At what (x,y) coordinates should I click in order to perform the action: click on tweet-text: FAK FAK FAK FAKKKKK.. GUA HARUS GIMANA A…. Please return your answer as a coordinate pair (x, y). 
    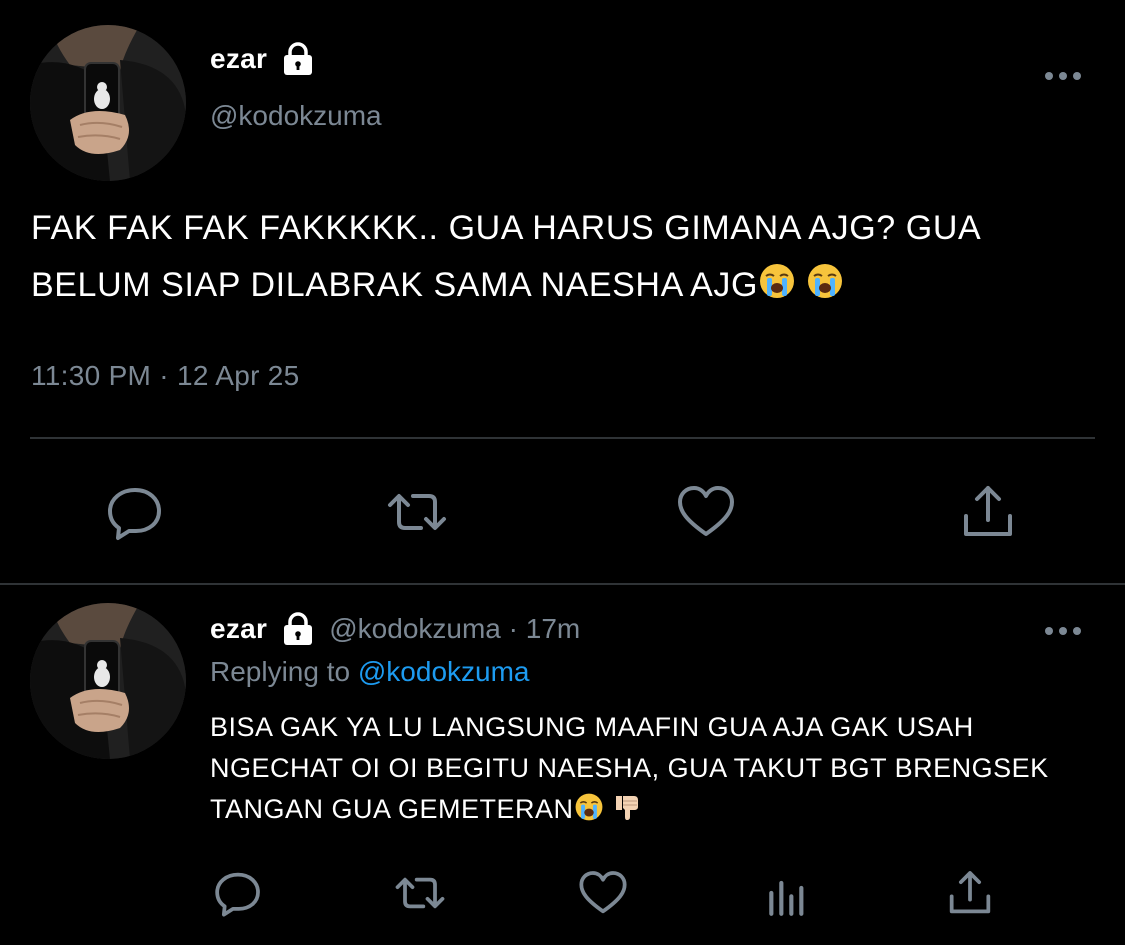
    Looking at the image, I should click on (561, 259).